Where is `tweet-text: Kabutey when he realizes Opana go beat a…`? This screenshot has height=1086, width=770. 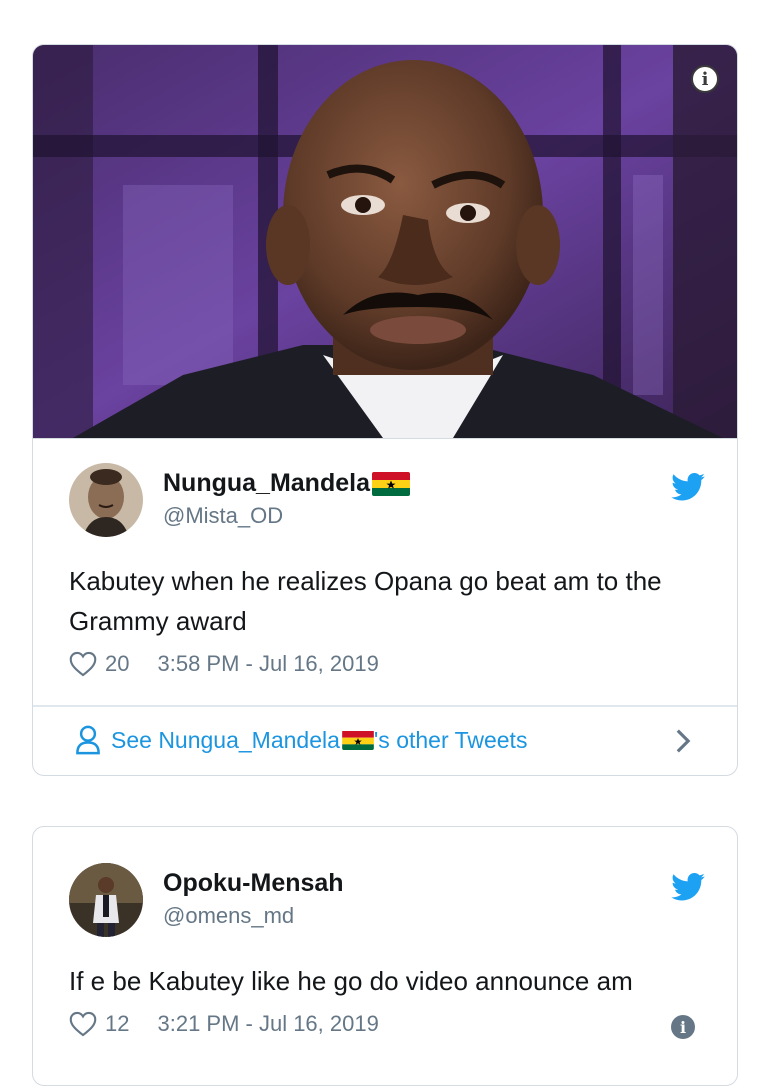 tweet-text: Kabutey when he realizes Opana go beat a… is located at coordinates (365, 601).